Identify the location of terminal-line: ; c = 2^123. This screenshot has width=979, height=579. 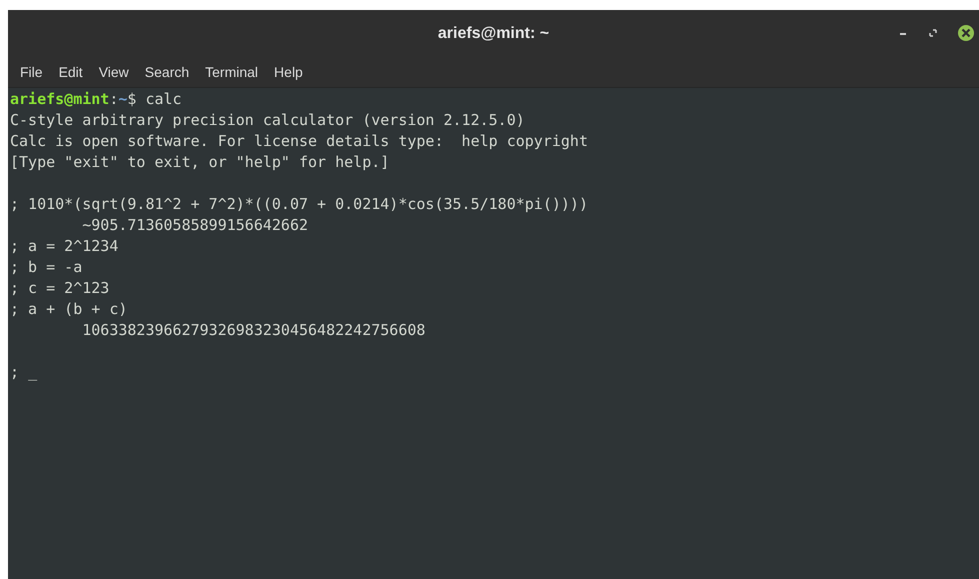
(60, 288).